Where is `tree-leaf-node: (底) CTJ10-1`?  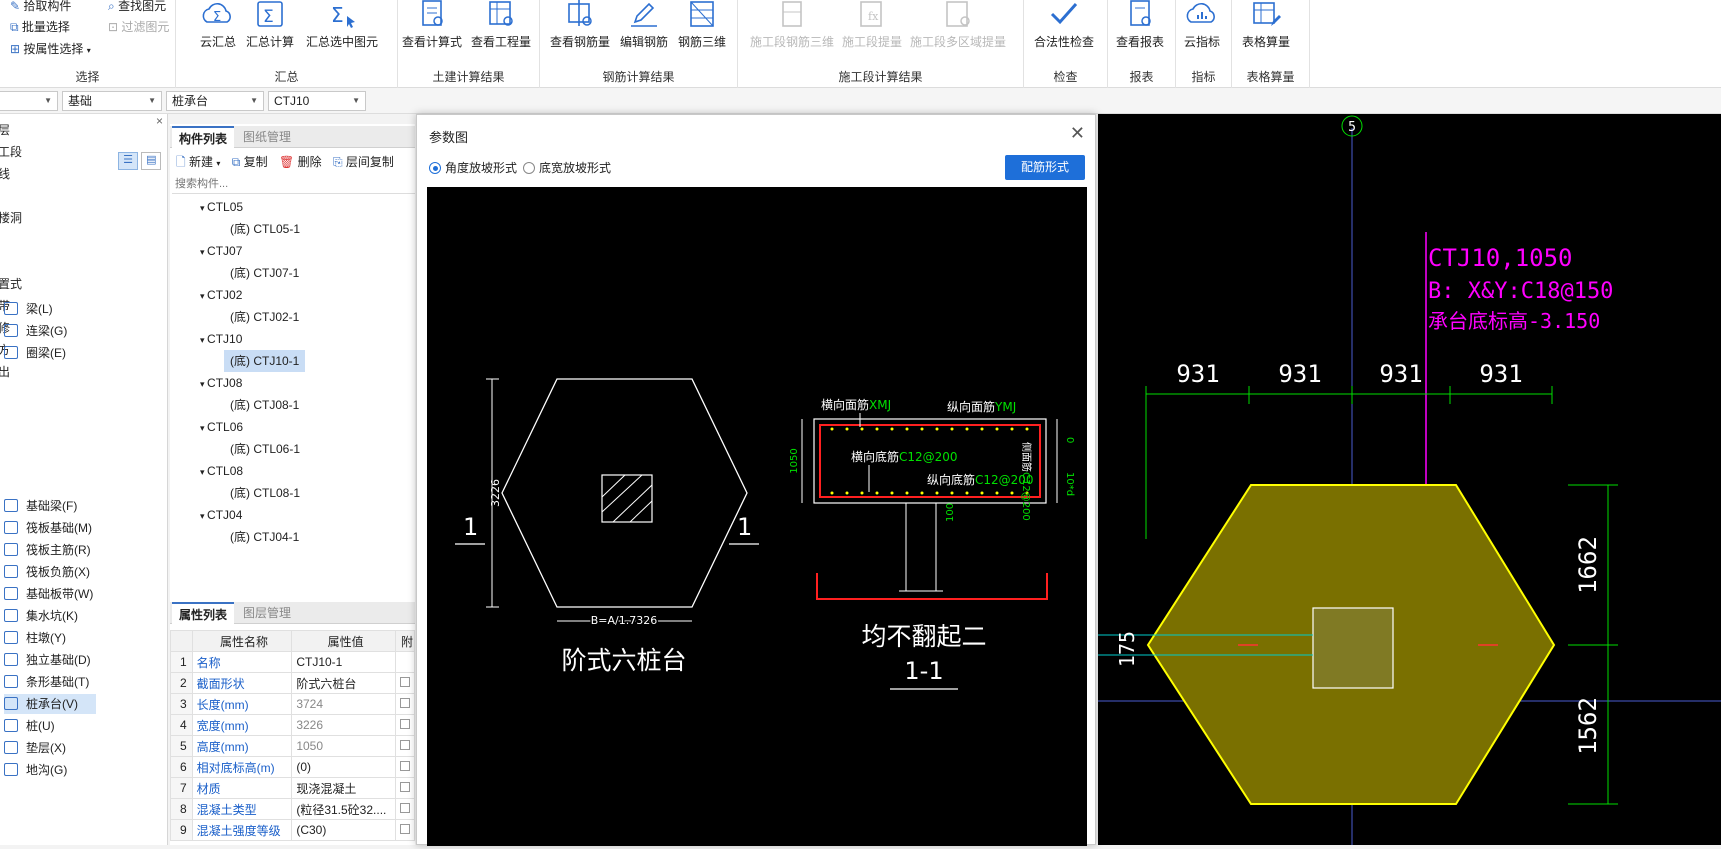
tree-leaf-node: (底) CTJ10-1 is located at coordinates (265, 361).